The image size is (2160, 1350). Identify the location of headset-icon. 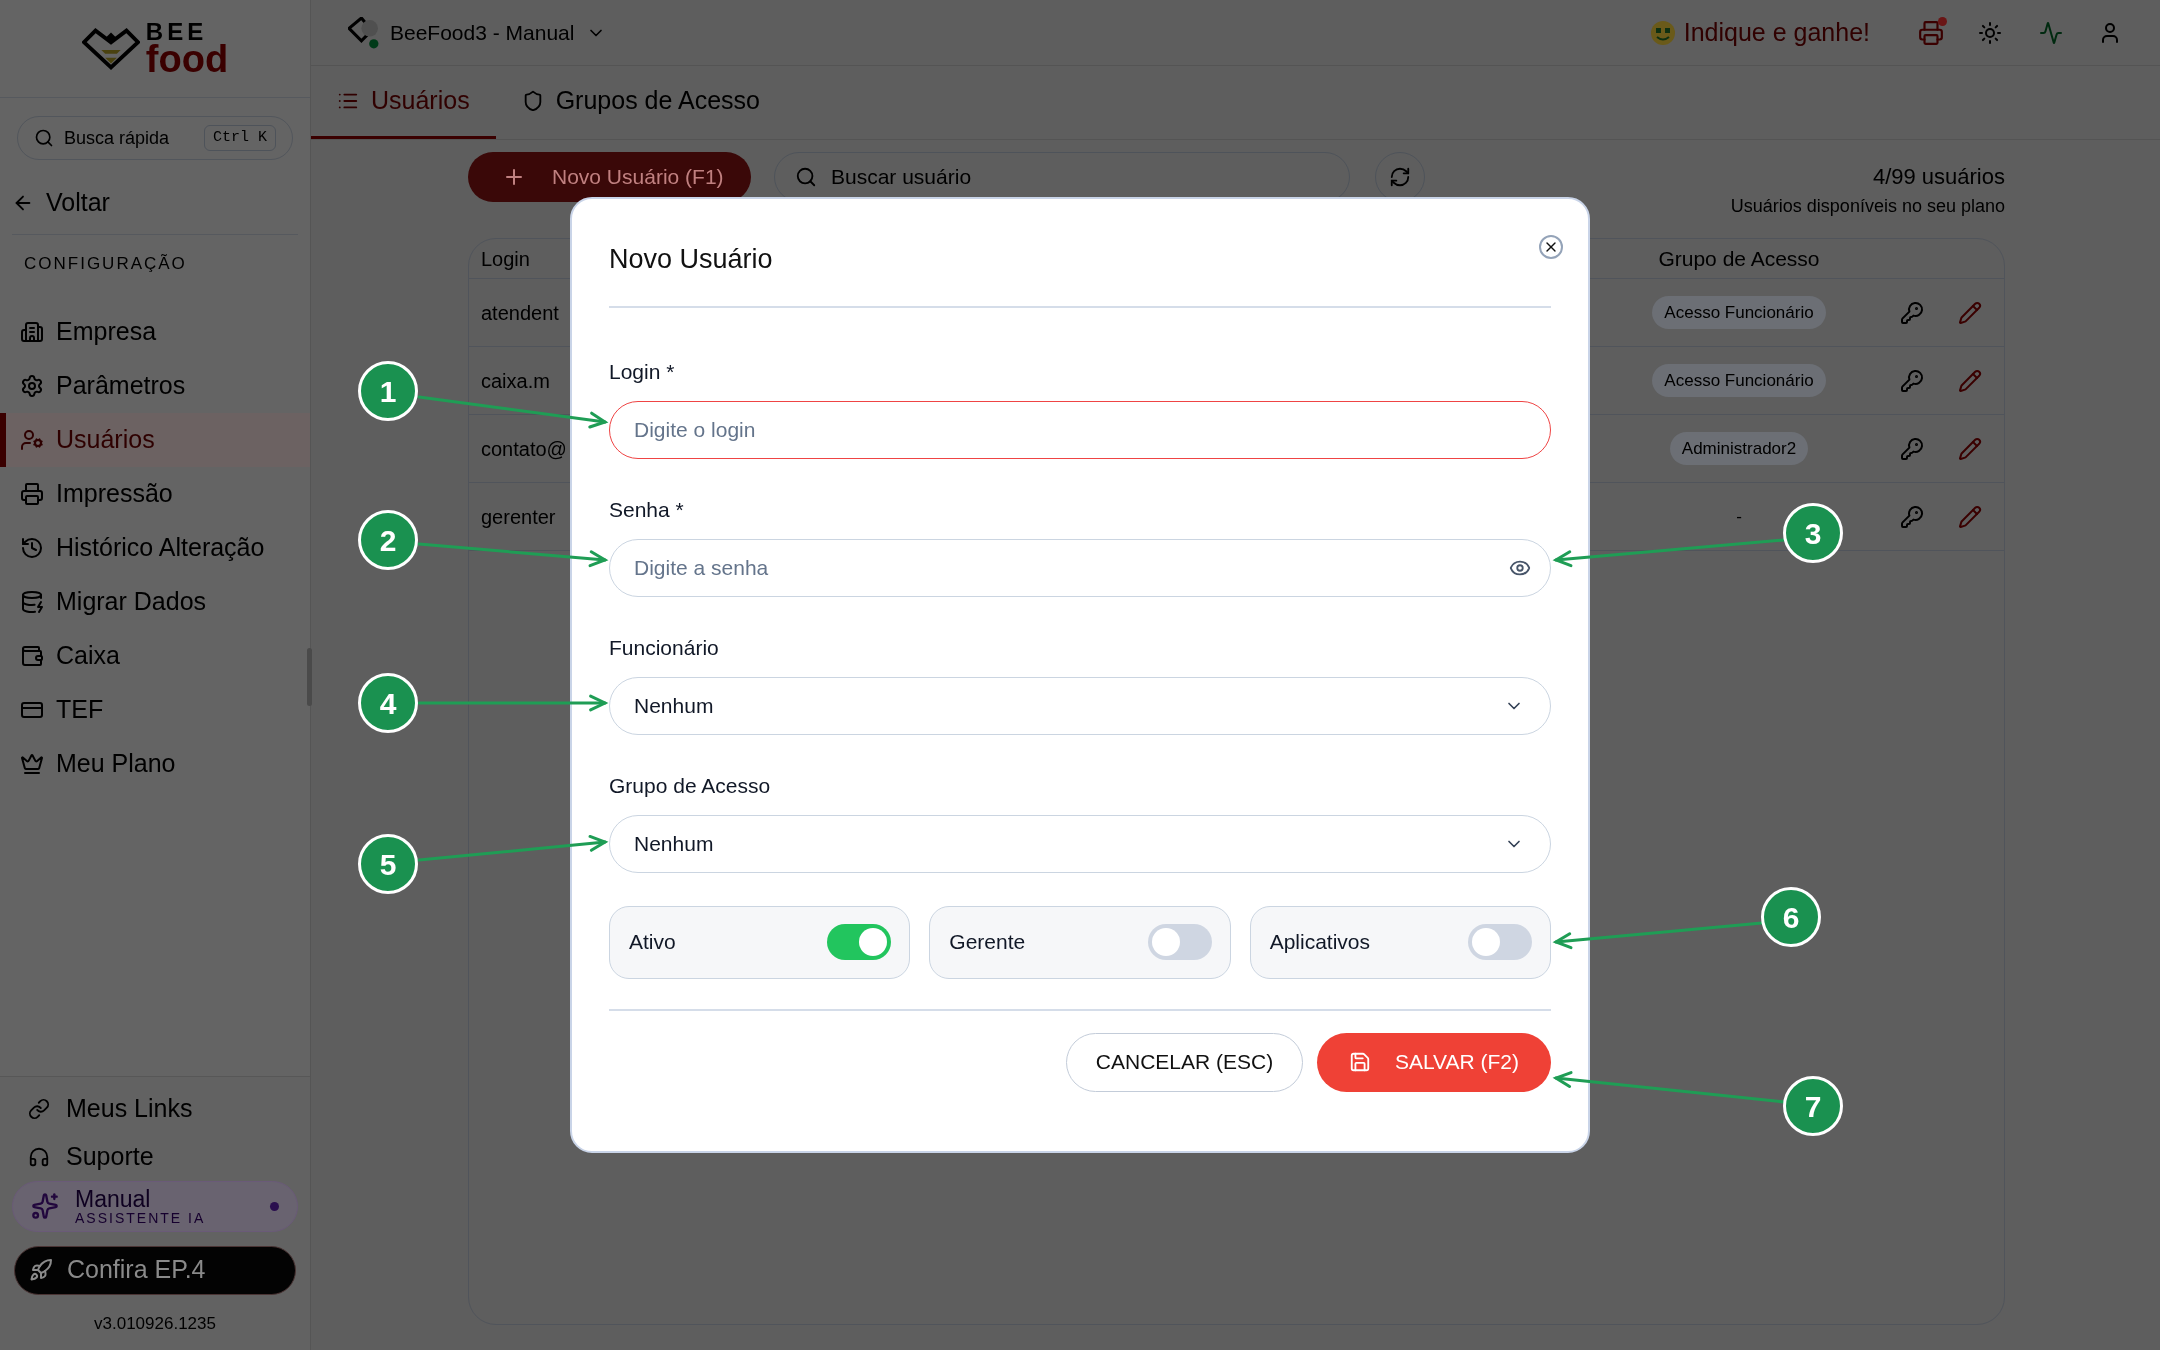
(39, 1156).